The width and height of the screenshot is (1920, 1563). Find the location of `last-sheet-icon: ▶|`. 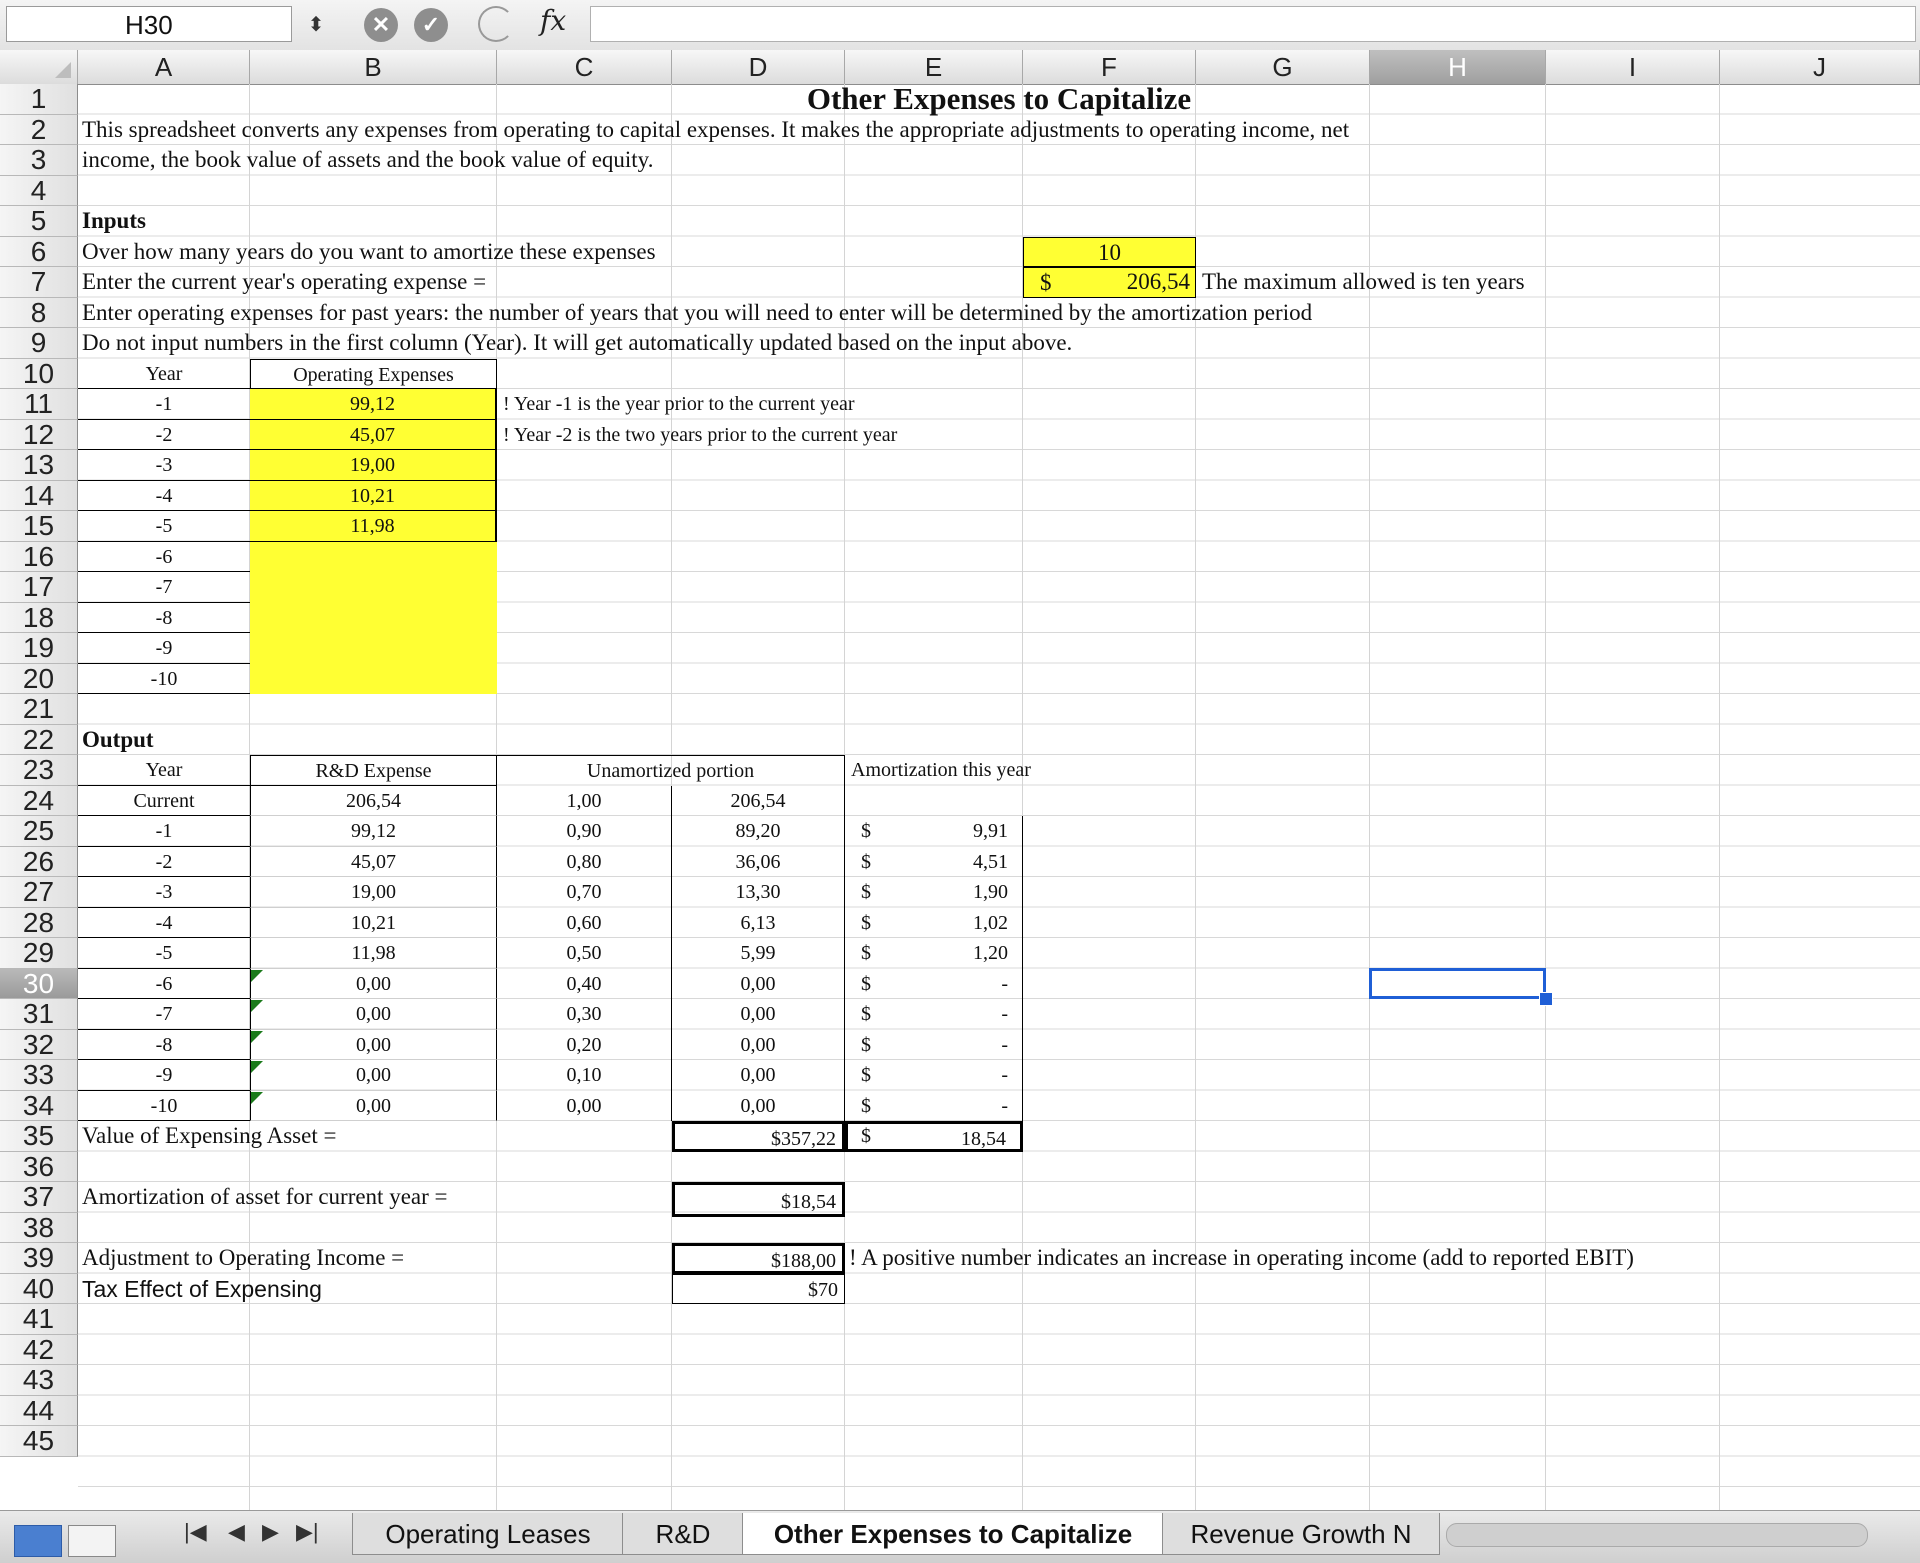

last-sheet-icon: ▶| is located at coordinates (307, 1532).